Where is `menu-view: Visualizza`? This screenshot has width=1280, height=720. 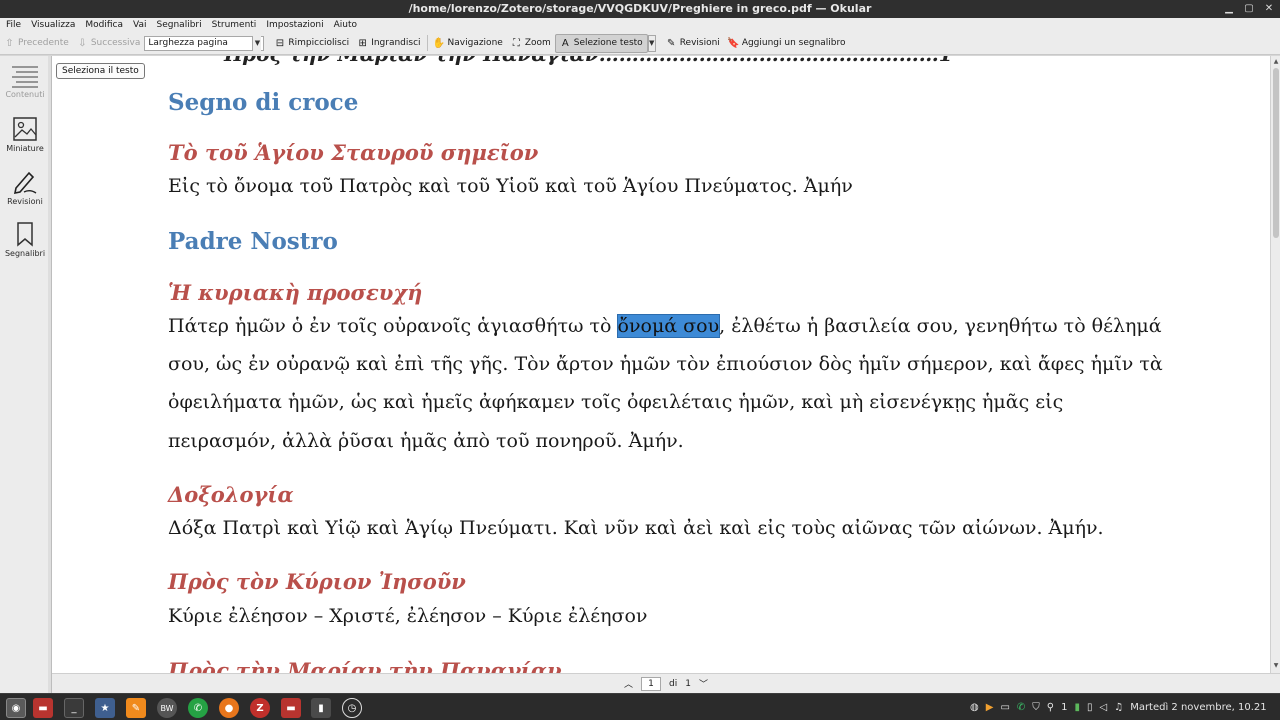 menu-view: Visualizza is located at coordinates (53, 25).